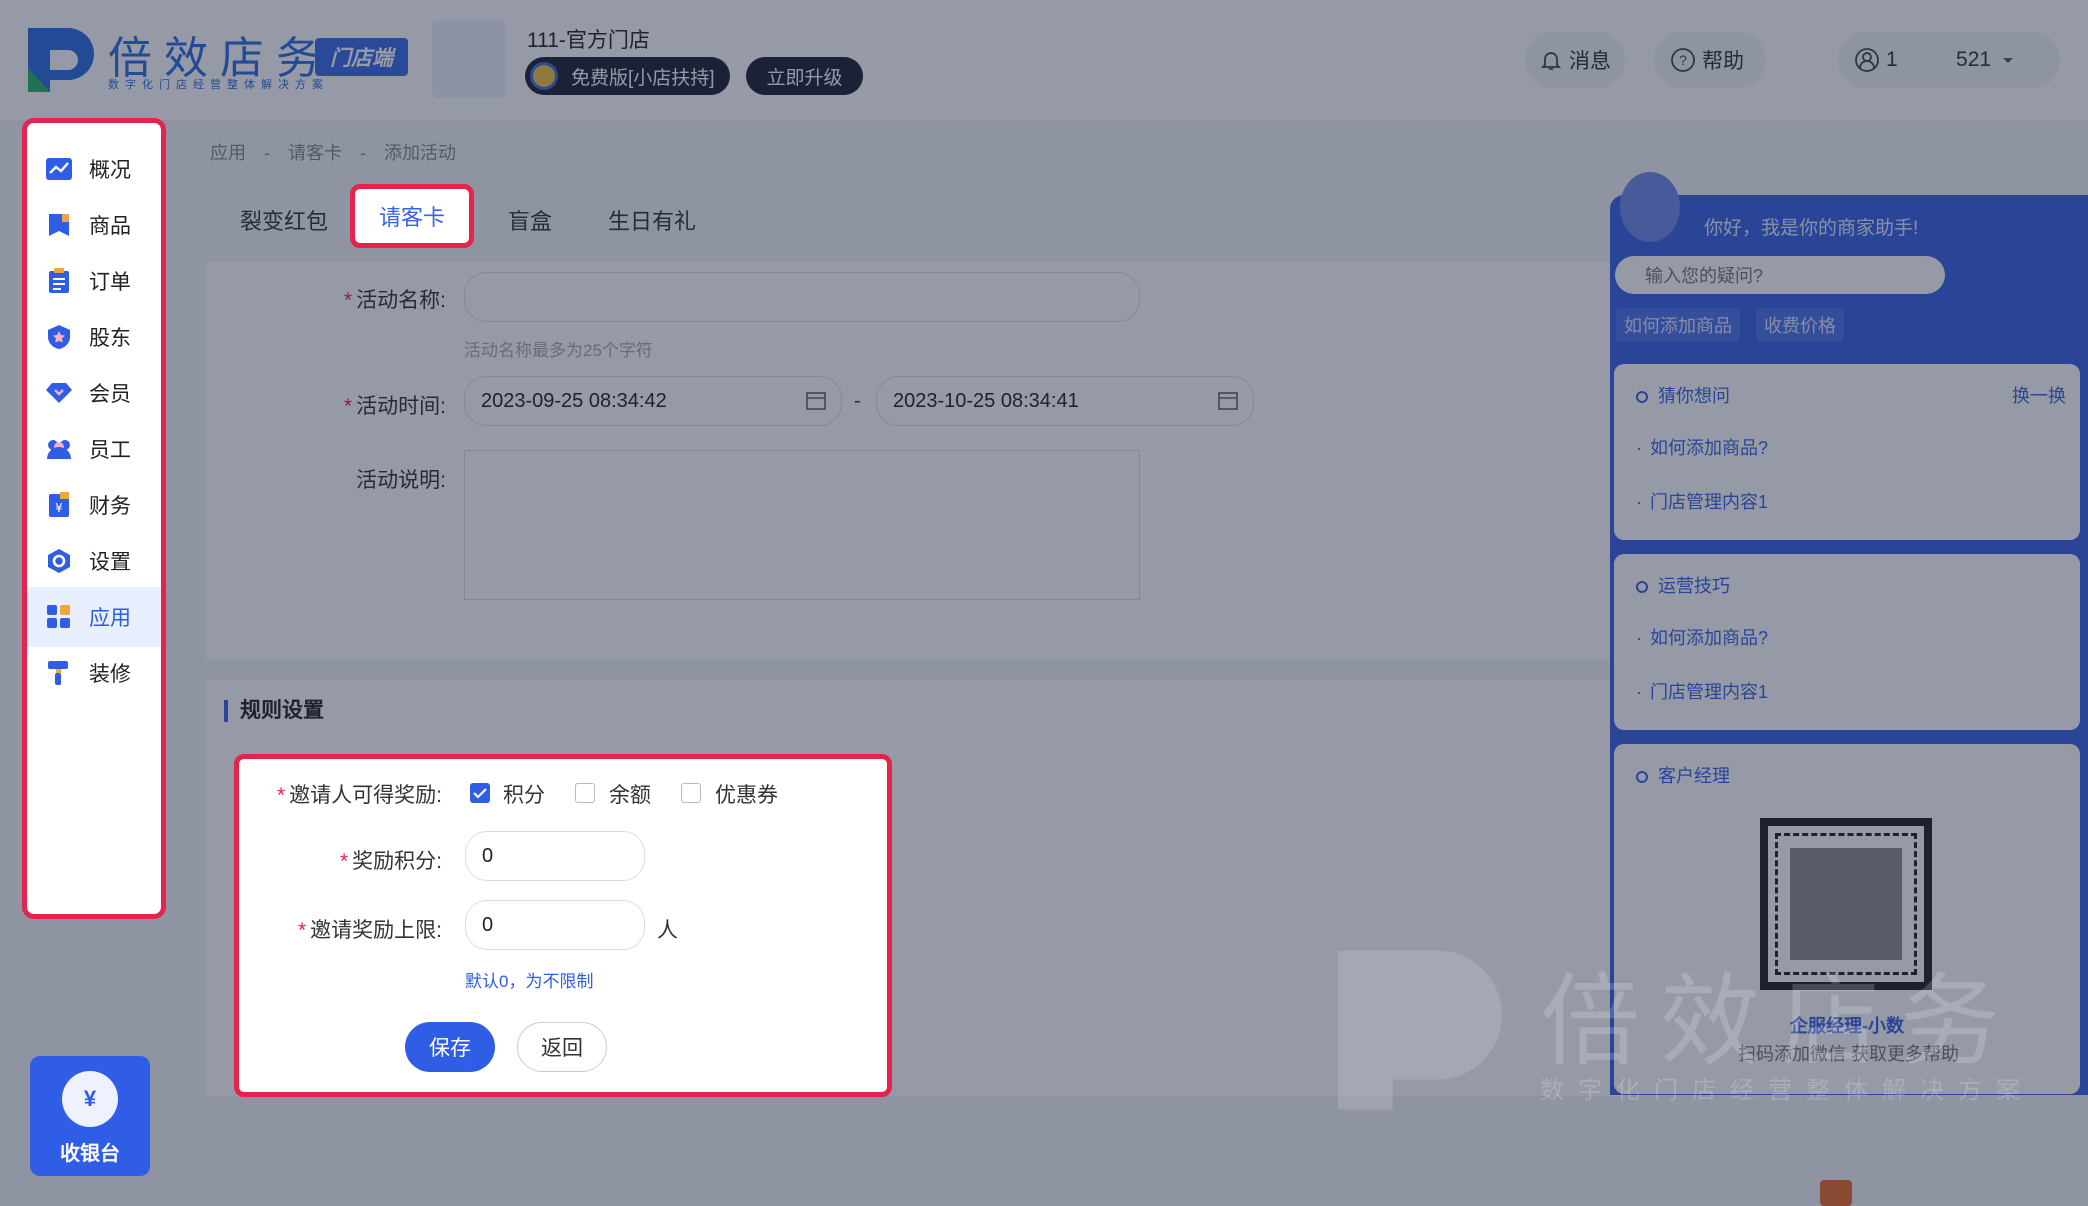 The width and height of the screenshot is (2088, 1206). What do you see at coordinates (1787, 1090) in the screenshot?
I see `watermark-subtitle: 数字化门店经营整体解决方案` at bounding box center [1787, 1090].